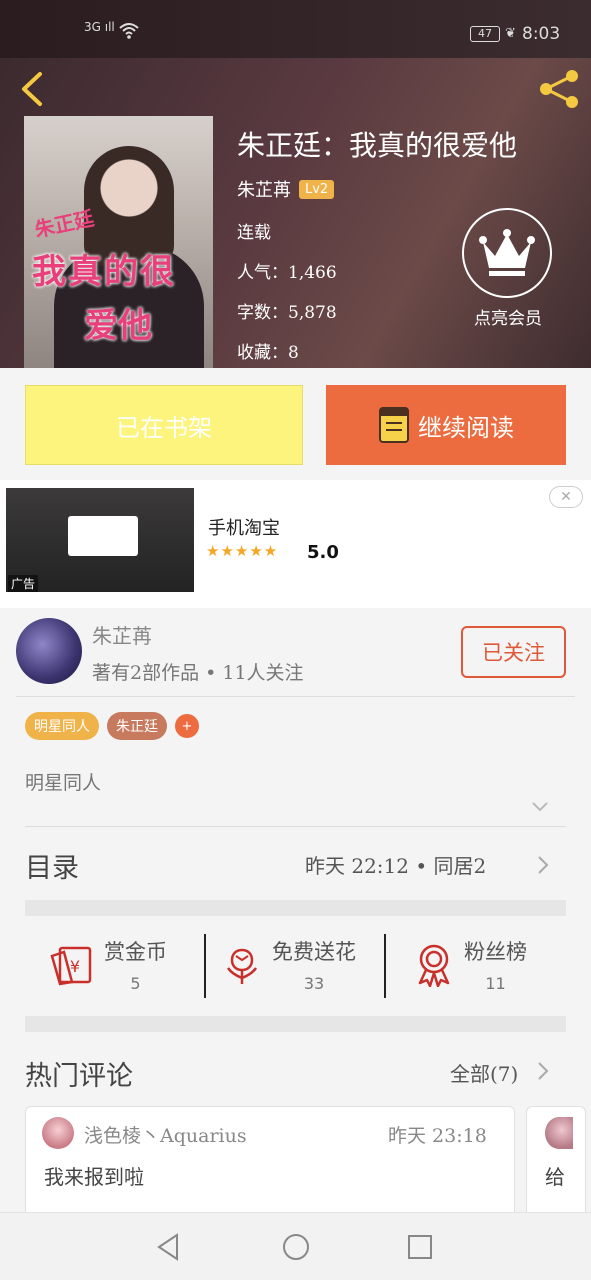 The image size is (591, 1280). Describe the element at coordinates (164, 425) in the screenshot. I see `on-shelf-button: 已在书架` at that location.